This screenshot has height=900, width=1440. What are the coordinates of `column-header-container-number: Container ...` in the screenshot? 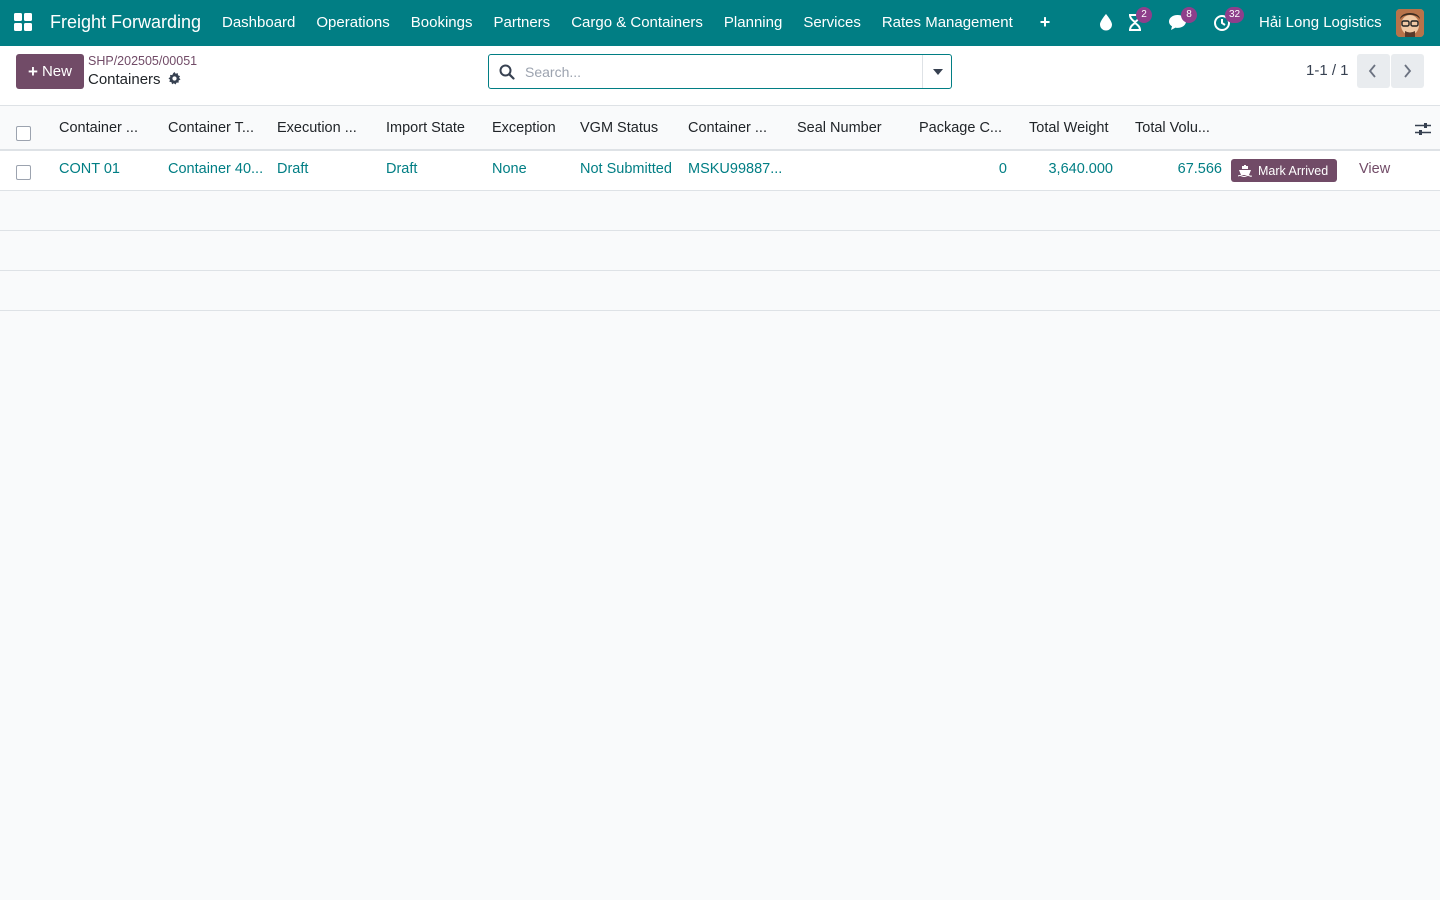 It's located at (734, 128).